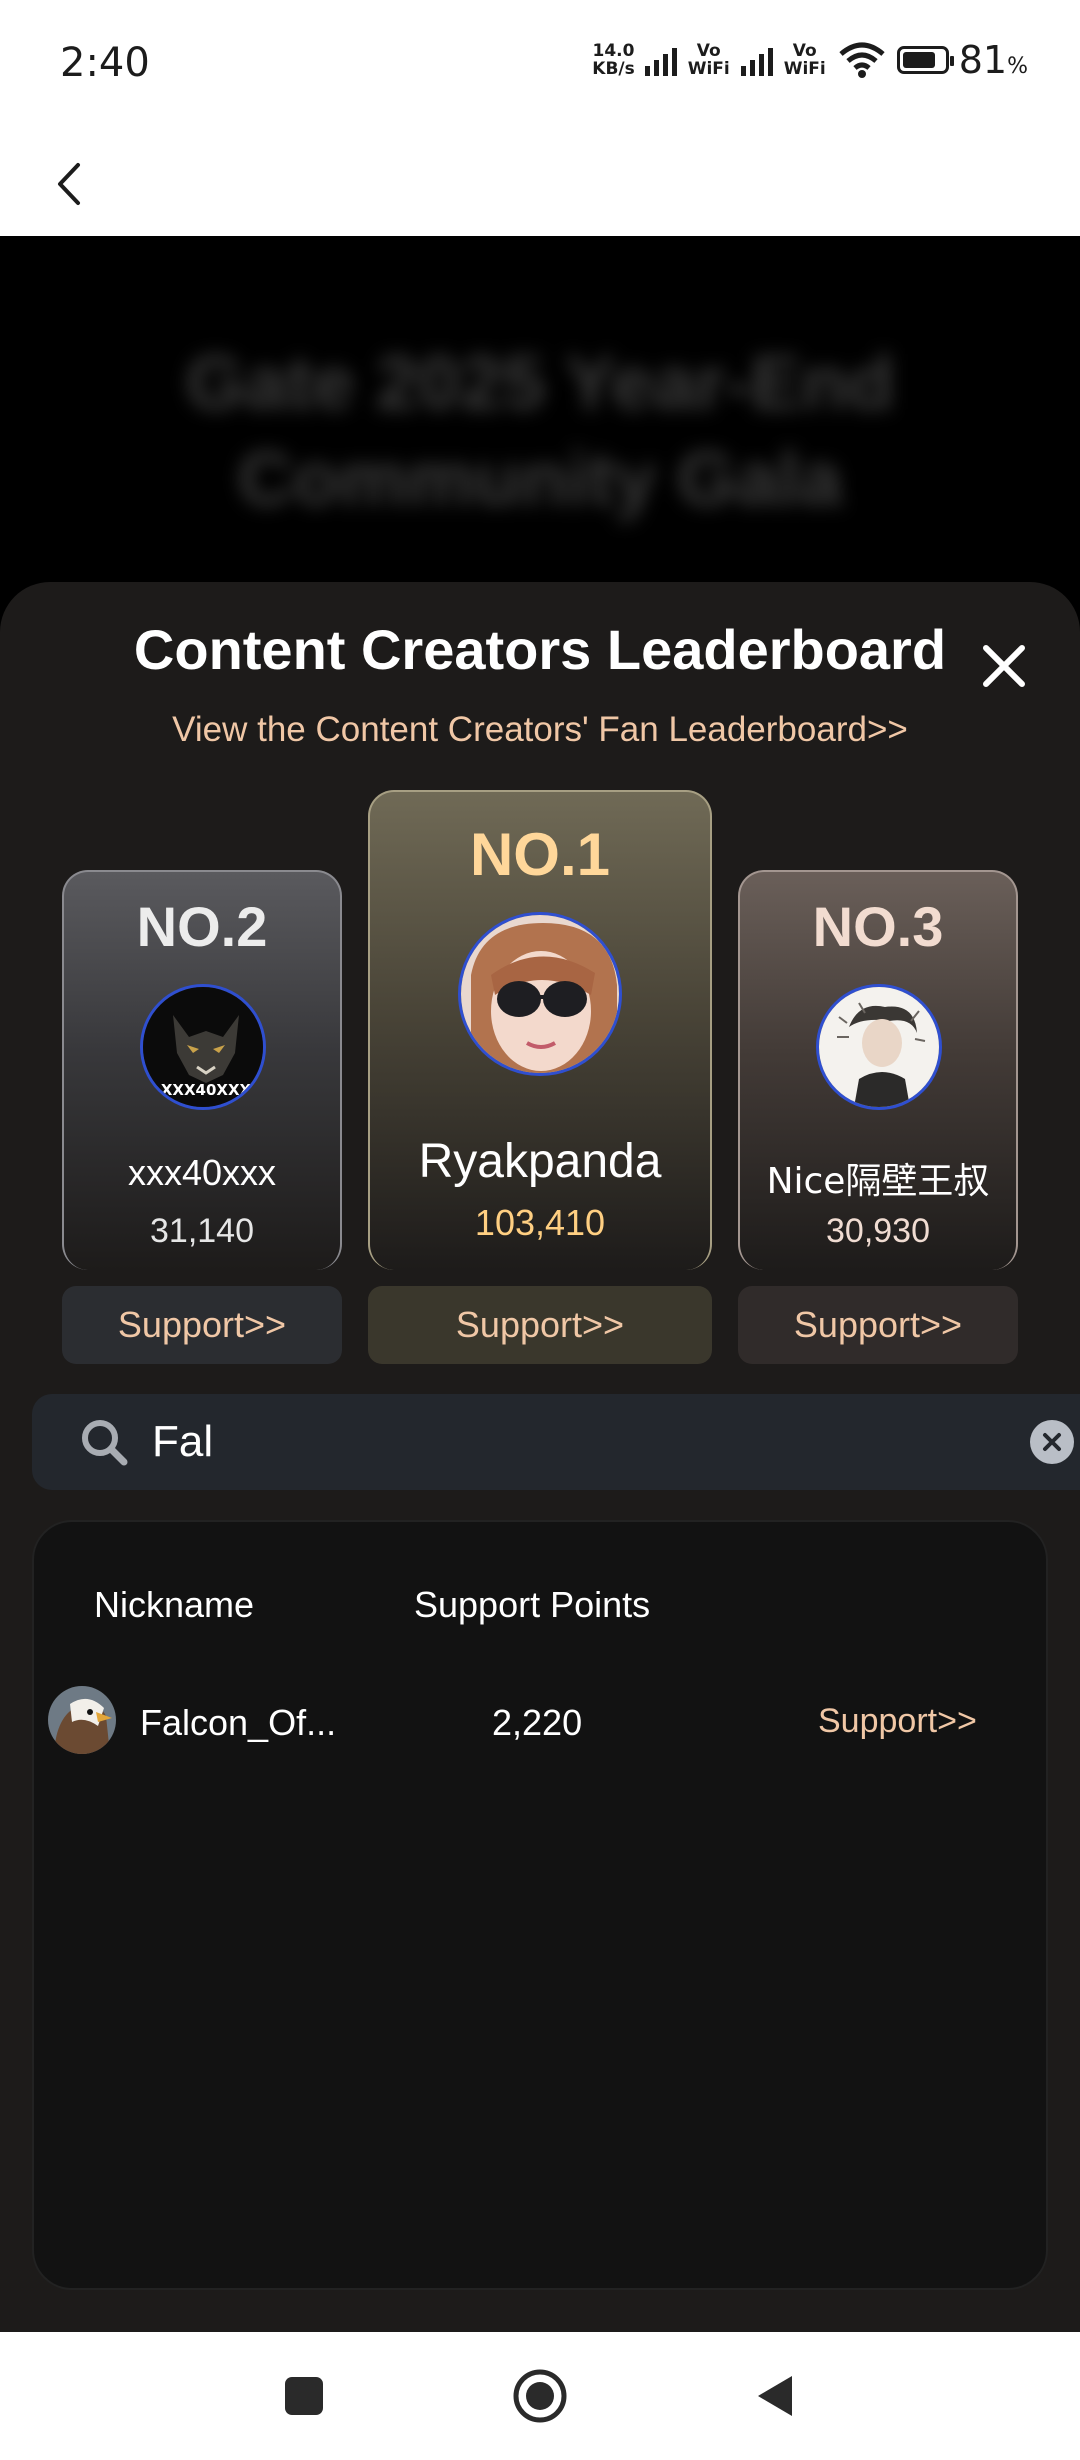  I want to click on status-time: 2:40, so click(105, 63).